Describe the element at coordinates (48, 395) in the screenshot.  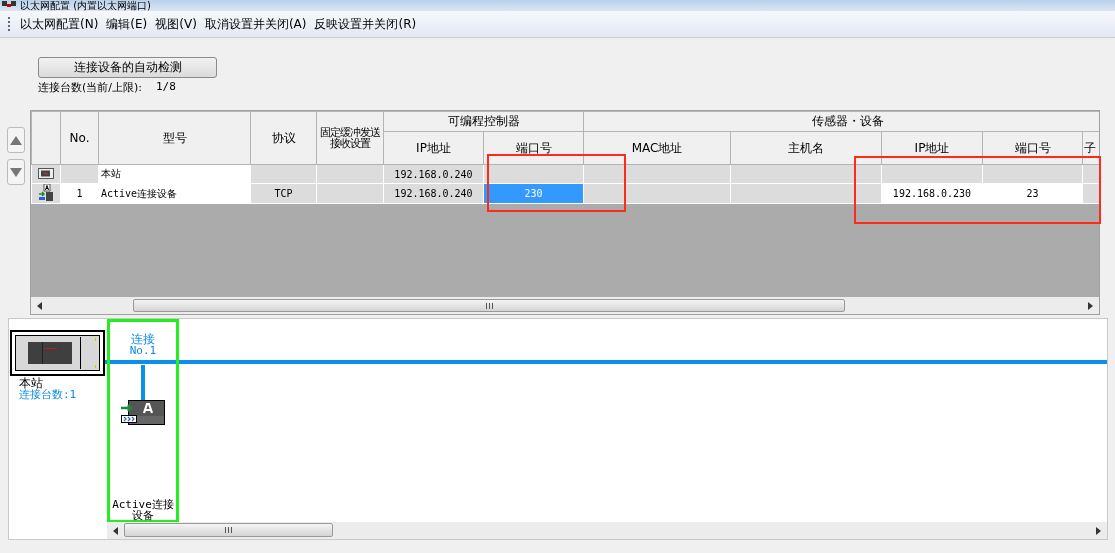
I see `connection-count: 连接台数:1` at that location.